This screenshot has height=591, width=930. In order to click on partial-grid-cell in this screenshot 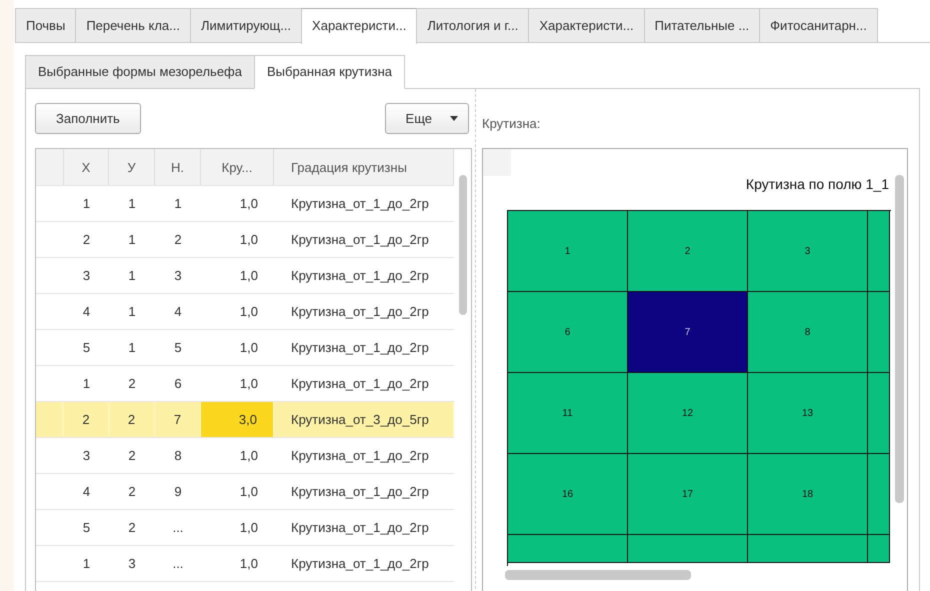, I will do `click(879, 549)`.